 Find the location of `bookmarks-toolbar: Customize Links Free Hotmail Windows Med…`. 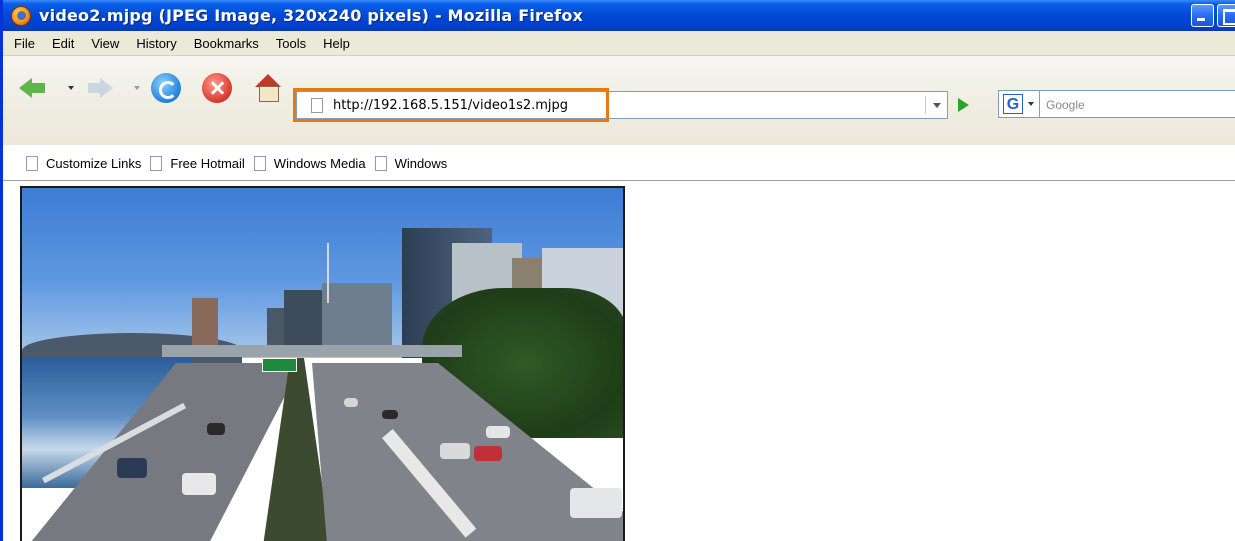

bookmarks-toolbar: Customize Links Free Hotmail Windows Med… is located at coordinates (619, 163).